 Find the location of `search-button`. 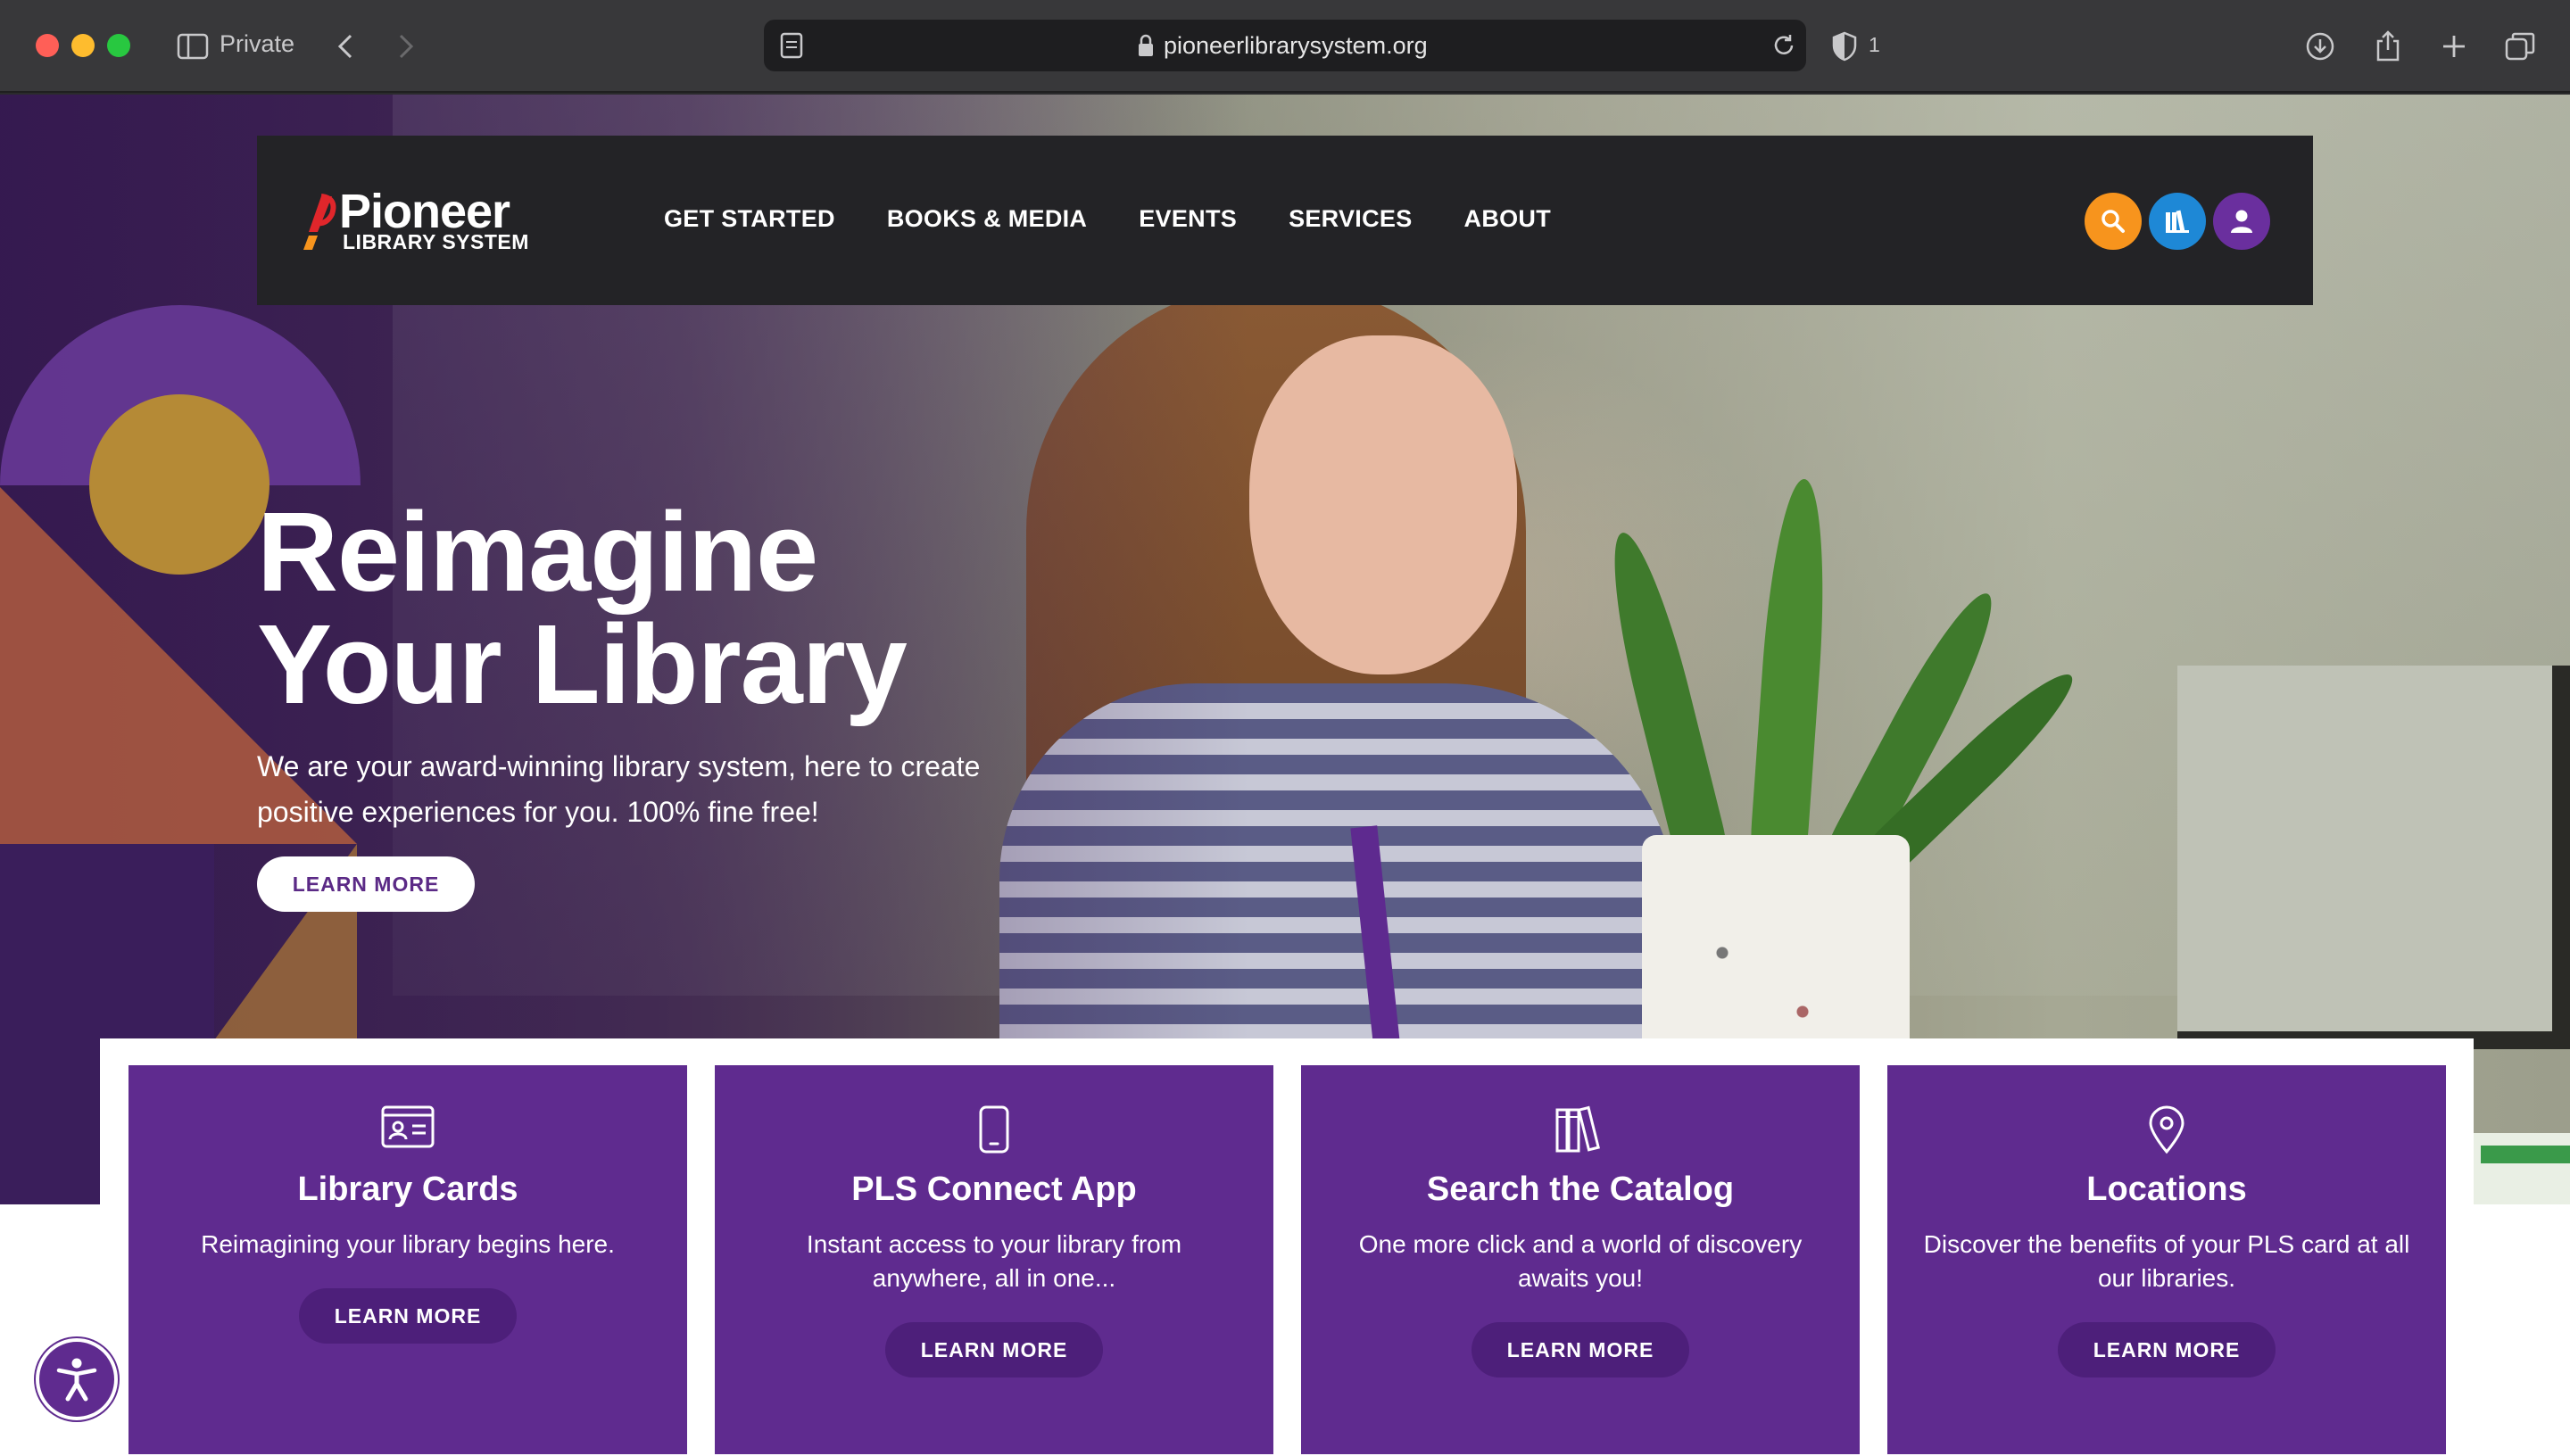

search-button is located at coordinates (2113, 222).